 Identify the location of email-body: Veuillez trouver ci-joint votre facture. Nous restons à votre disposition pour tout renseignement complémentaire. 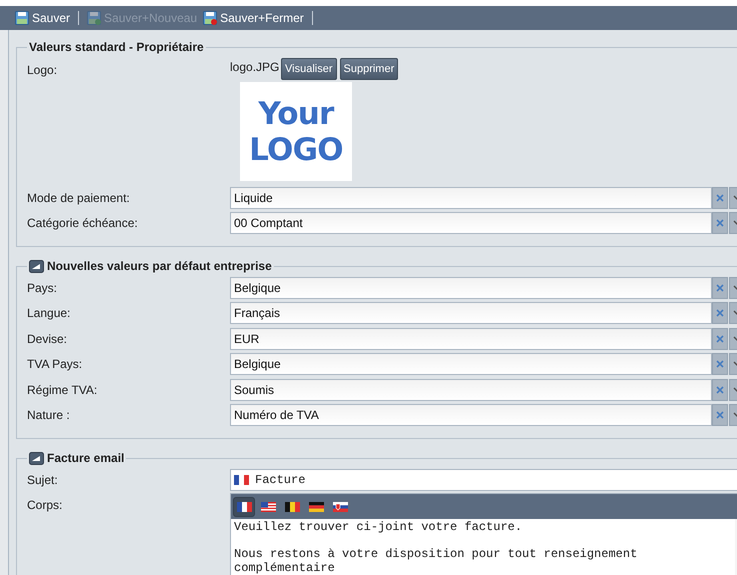
(483, 547).